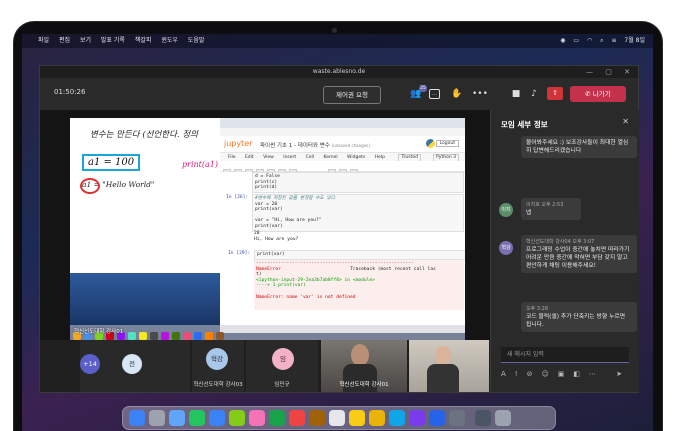 The width and height of the screenshot is (675, 431). What do you see at coordinates (288, 221) in the screenshot?
I see `code-line: var = "Hi, How are you?"` at bounding box center [288, 221].